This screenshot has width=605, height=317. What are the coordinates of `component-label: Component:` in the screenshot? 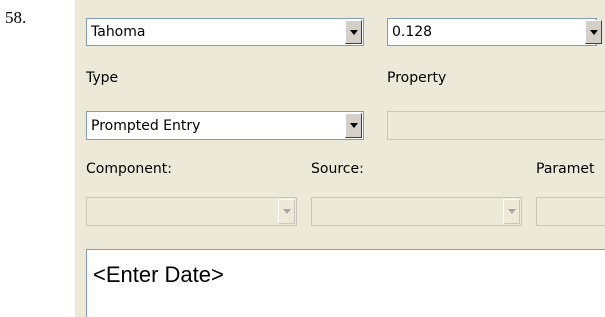 It's located at (129, 169).